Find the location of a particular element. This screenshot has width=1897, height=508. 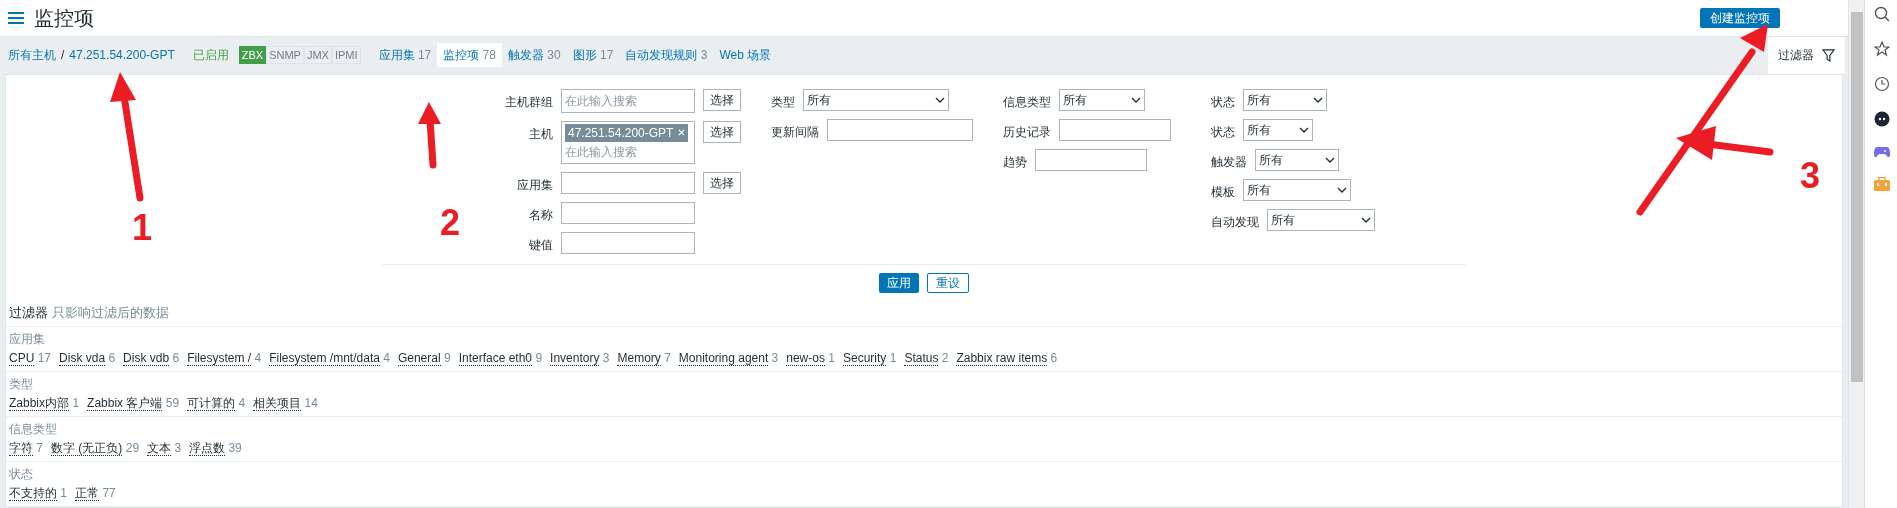

filter-icon is located at coordinates (1828, 55).